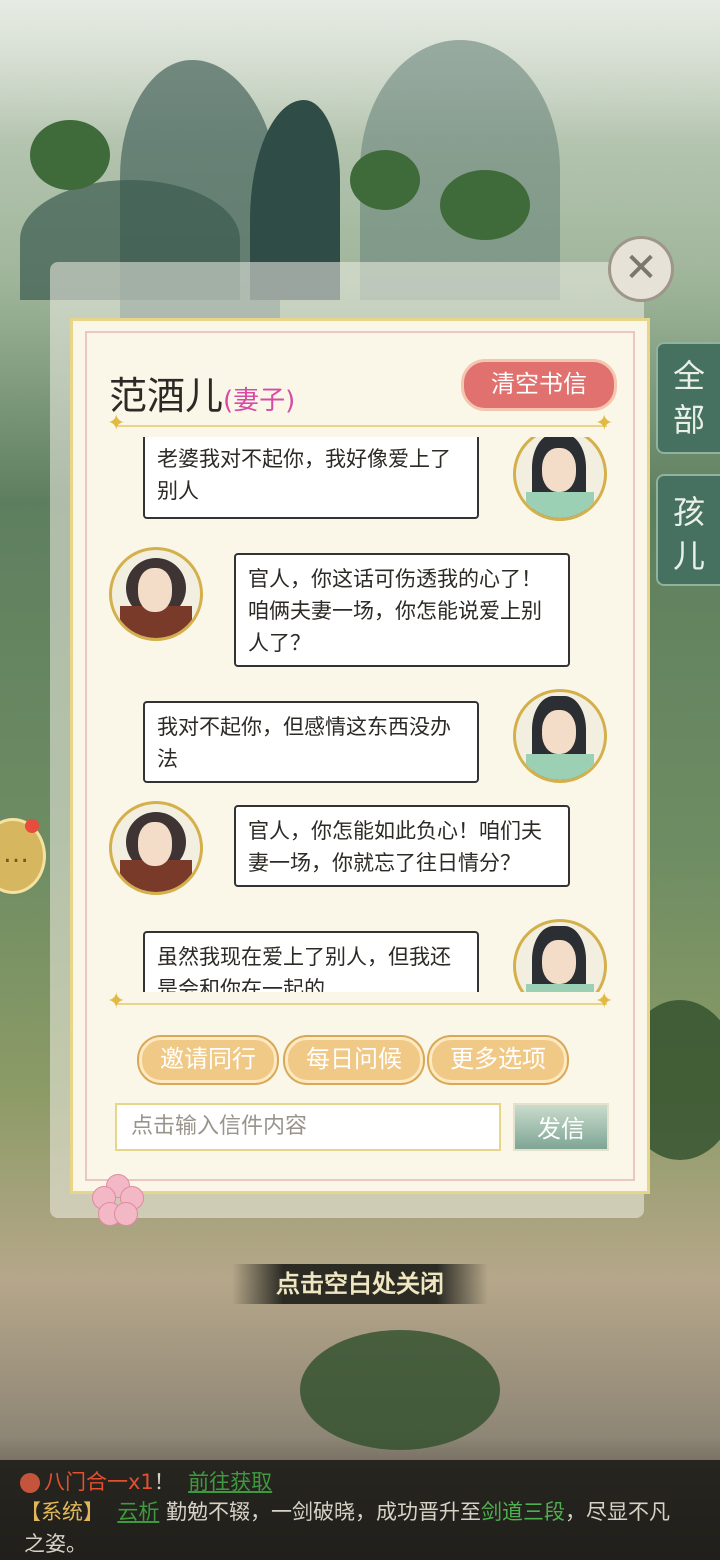 Image resolution: width=720 pixels, height=1560 pixels. I want to click on rank-name: 剑道三段, so click(523, 1512).